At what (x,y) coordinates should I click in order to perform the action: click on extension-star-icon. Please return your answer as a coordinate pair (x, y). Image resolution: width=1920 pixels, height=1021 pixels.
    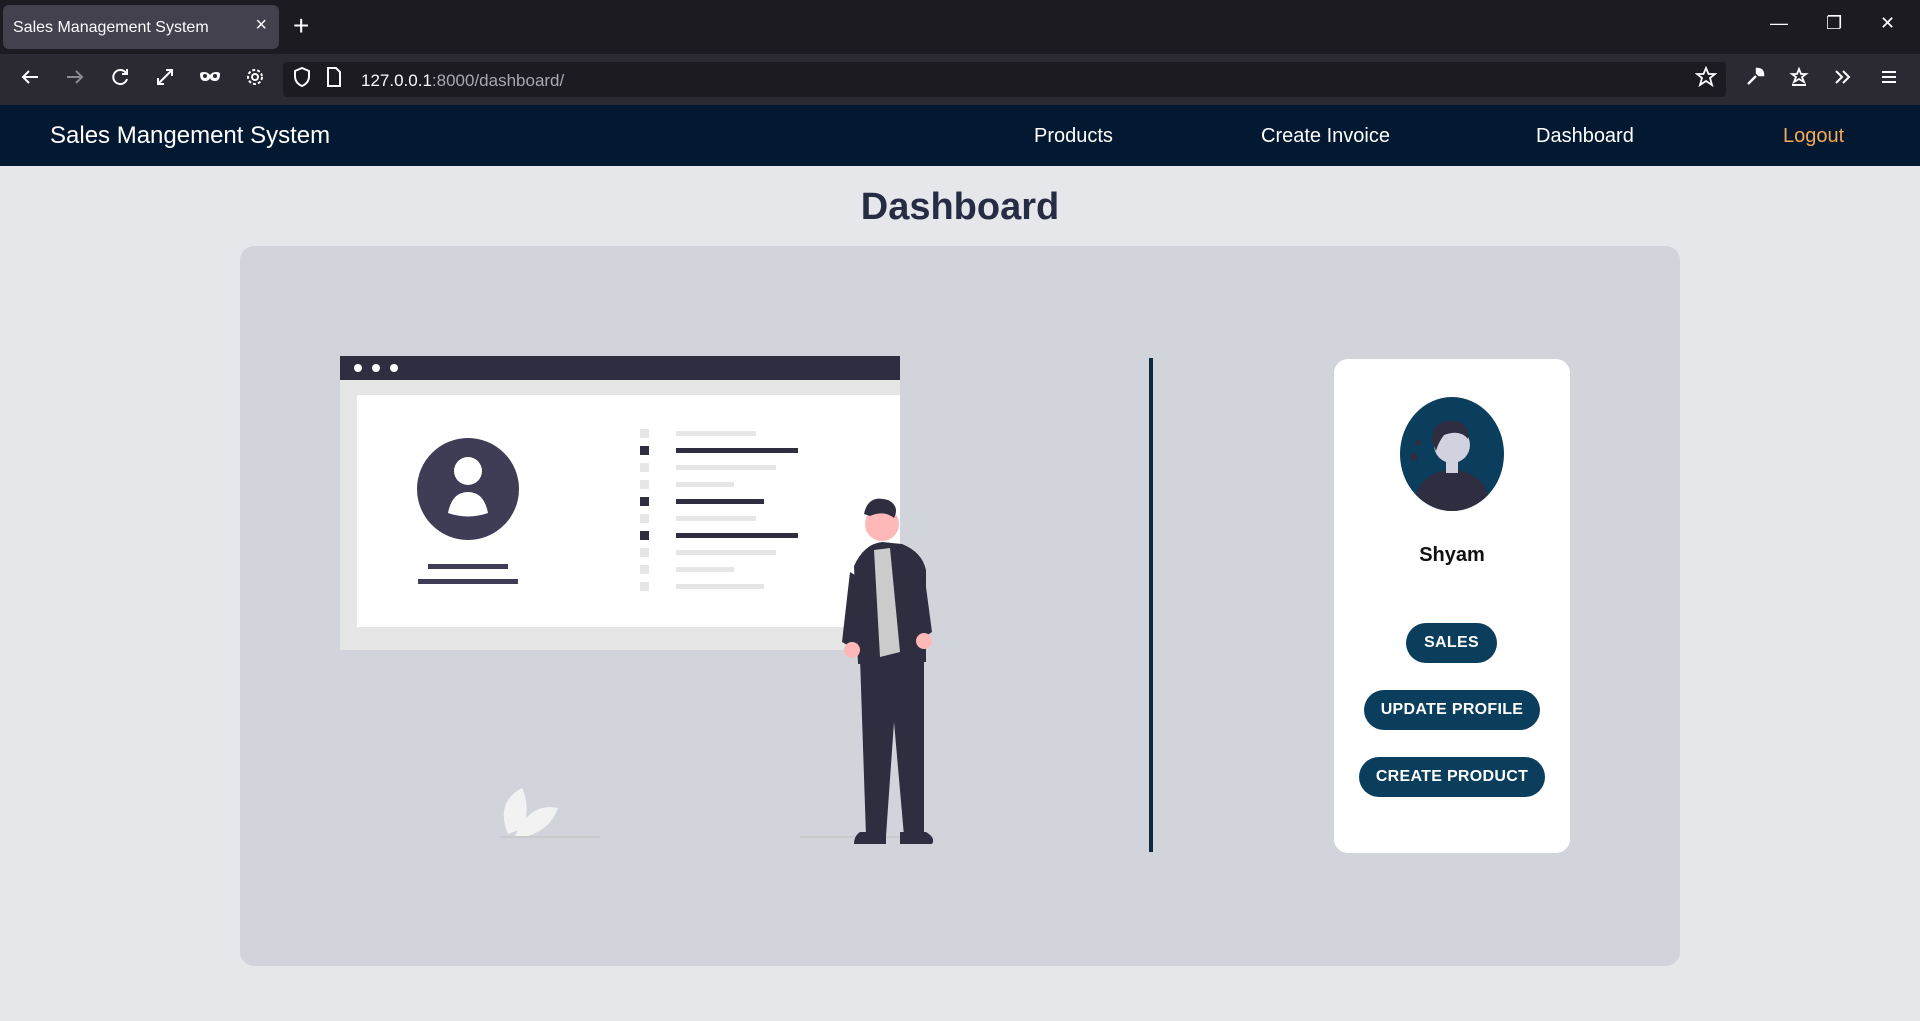
    Looking at the image, I should click on (1799, 79).